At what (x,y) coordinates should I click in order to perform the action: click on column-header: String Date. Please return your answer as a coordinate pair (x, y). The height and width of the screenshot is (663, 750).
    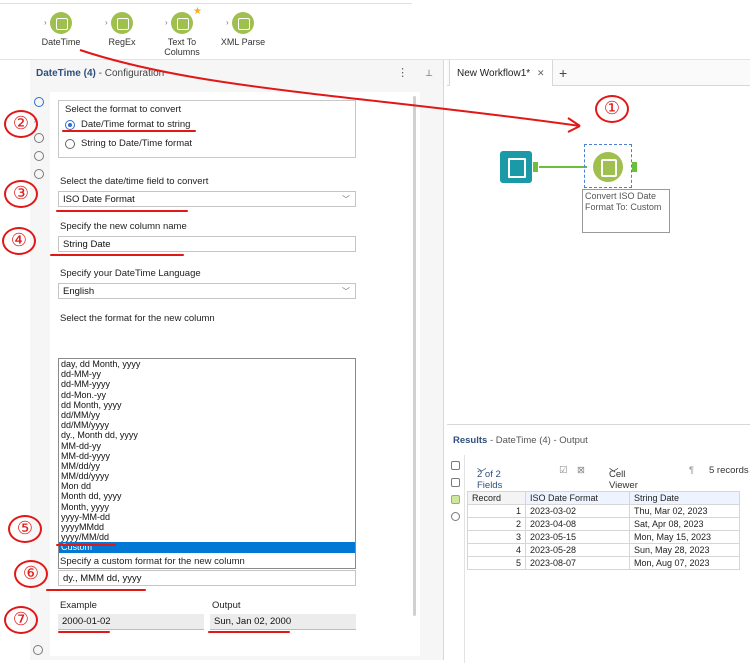
    Looking at the image, I should click on (684, 498).